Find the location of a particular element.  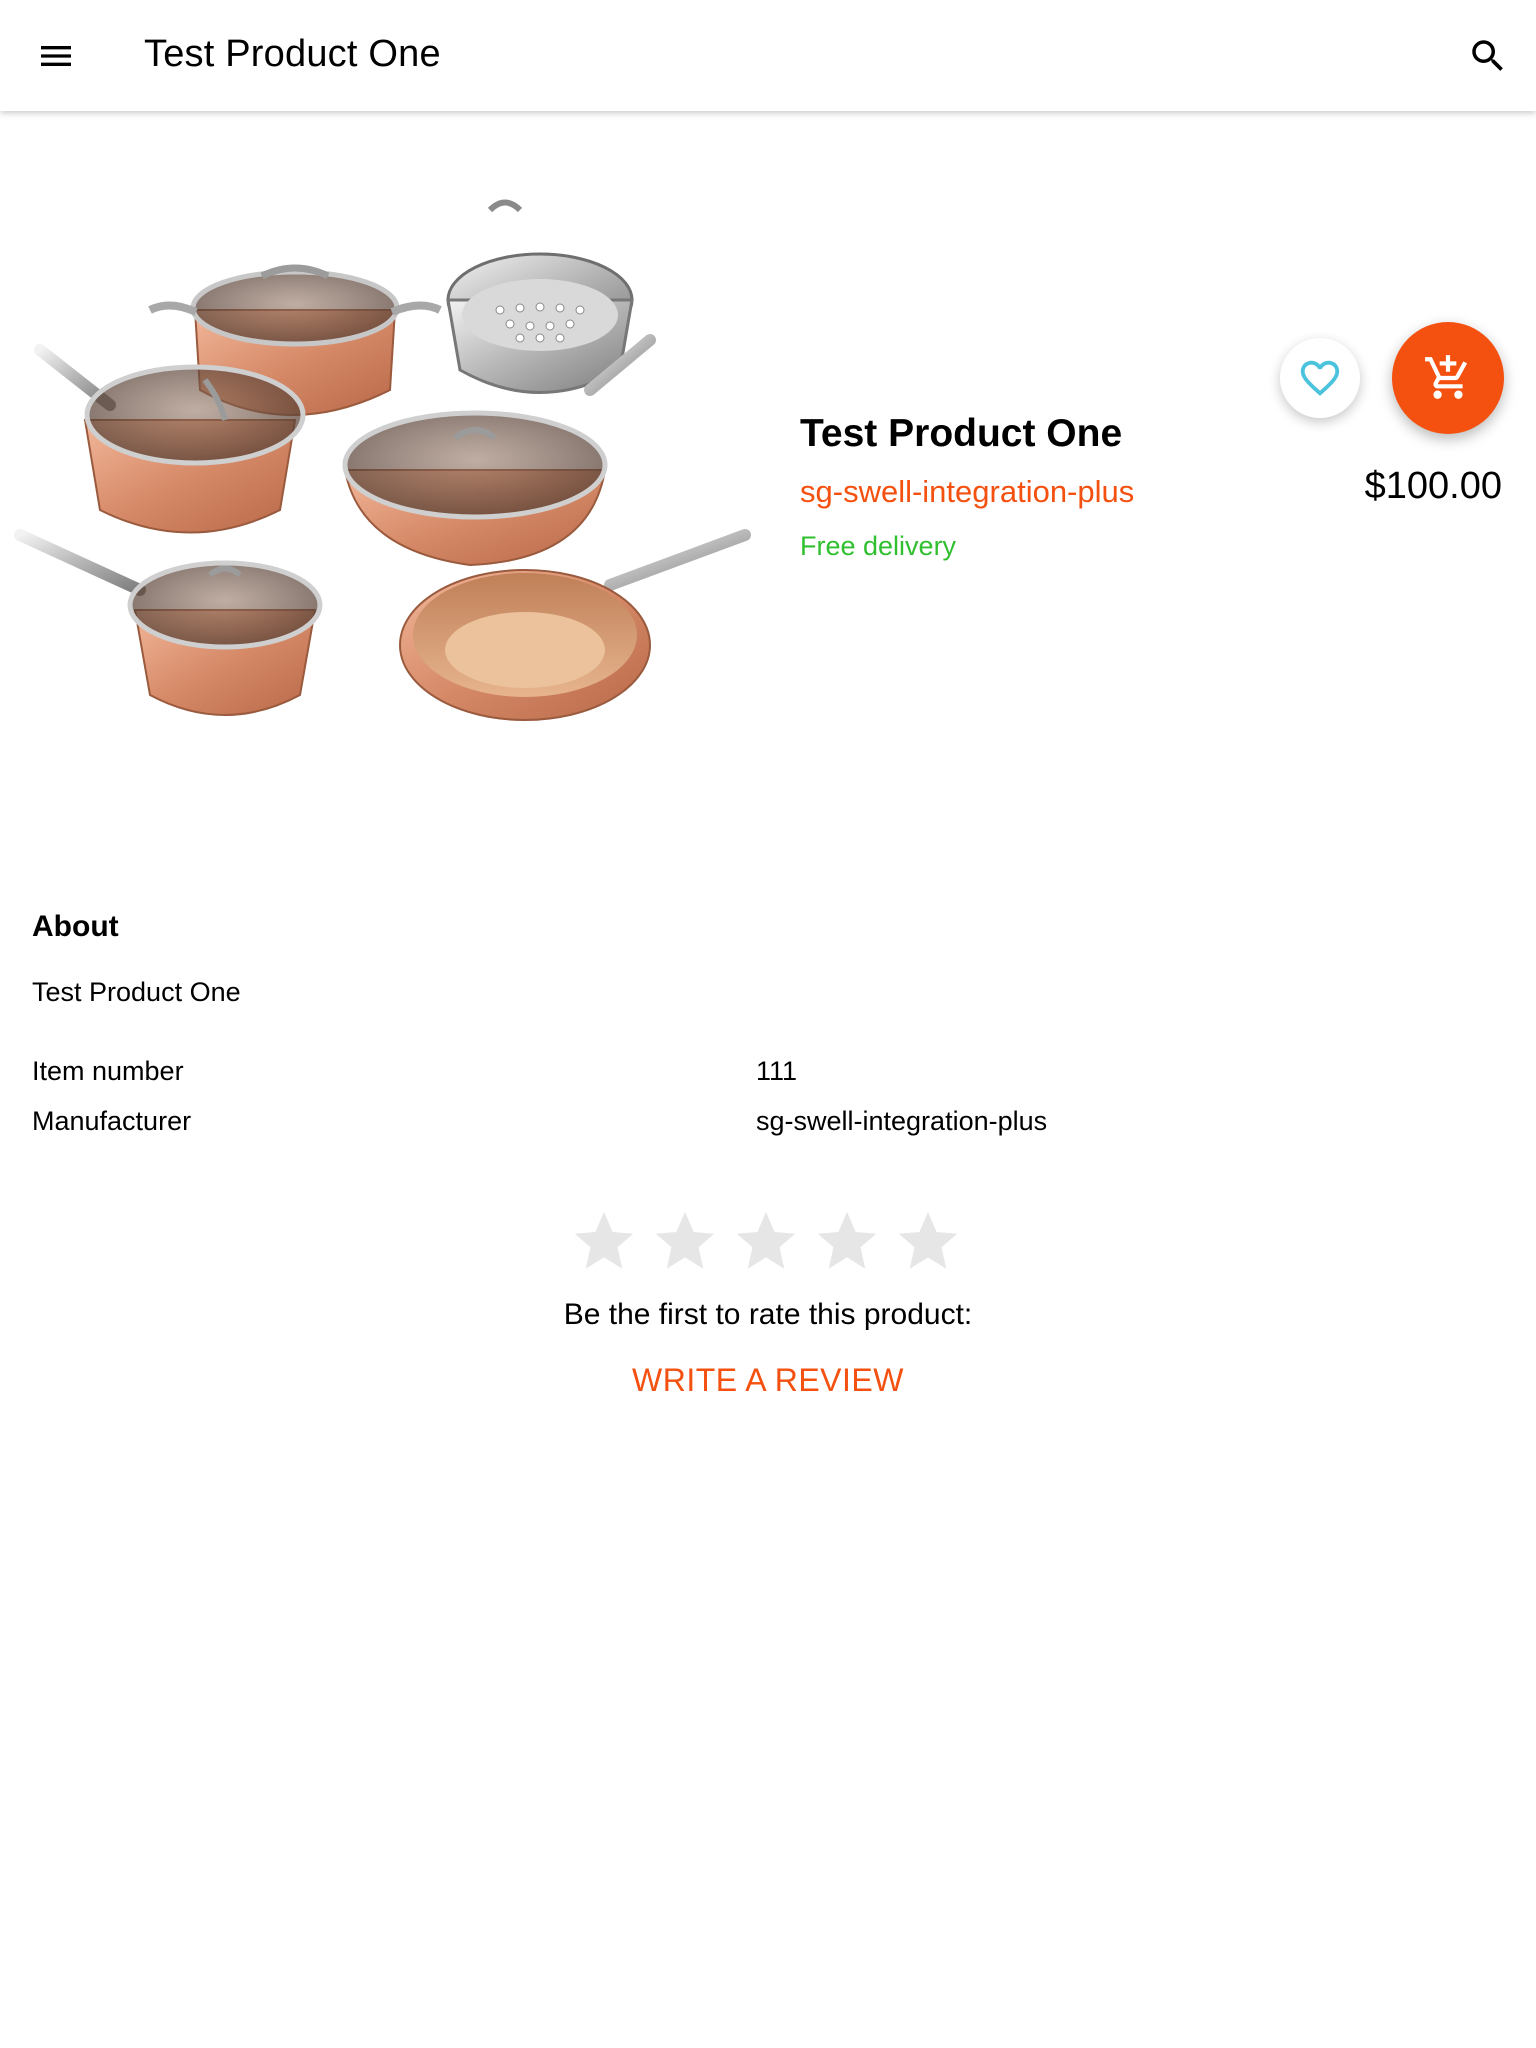

page-title: Test Product One is located at coordinates (292, 54).